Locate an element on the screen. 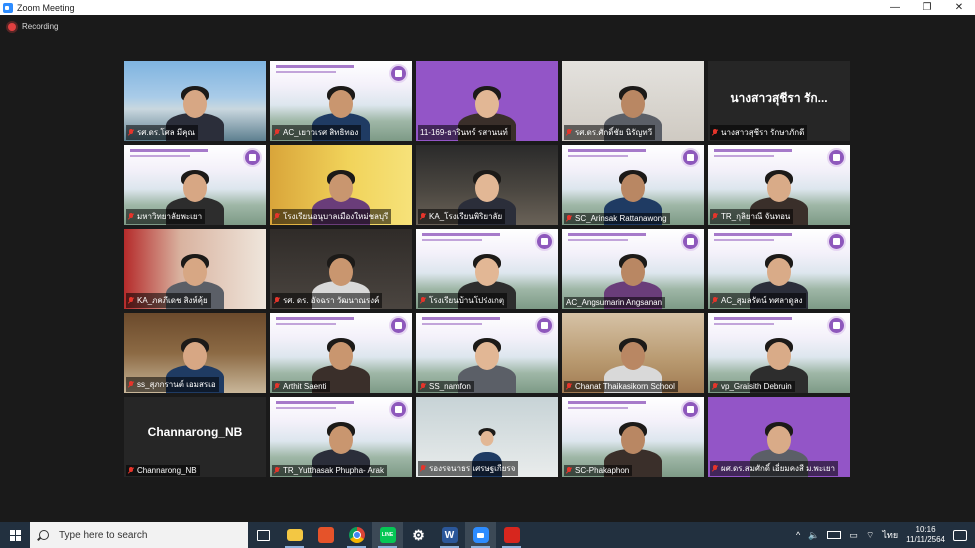  participant-tile: รศ.ดร.โศล มีคุณ is located at coordinates (195, 101).